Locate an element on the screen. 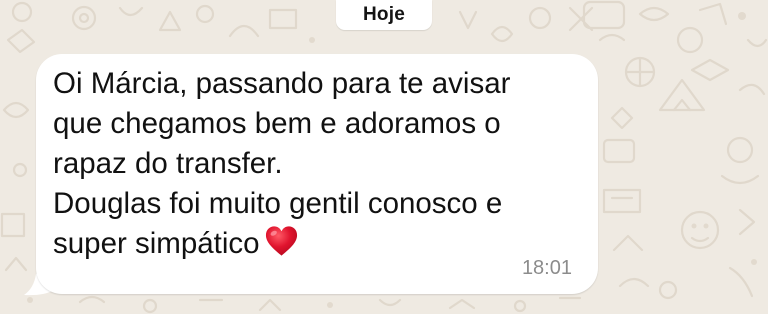  message-timestamp: 18:01 is located at coordinates (546, 268).